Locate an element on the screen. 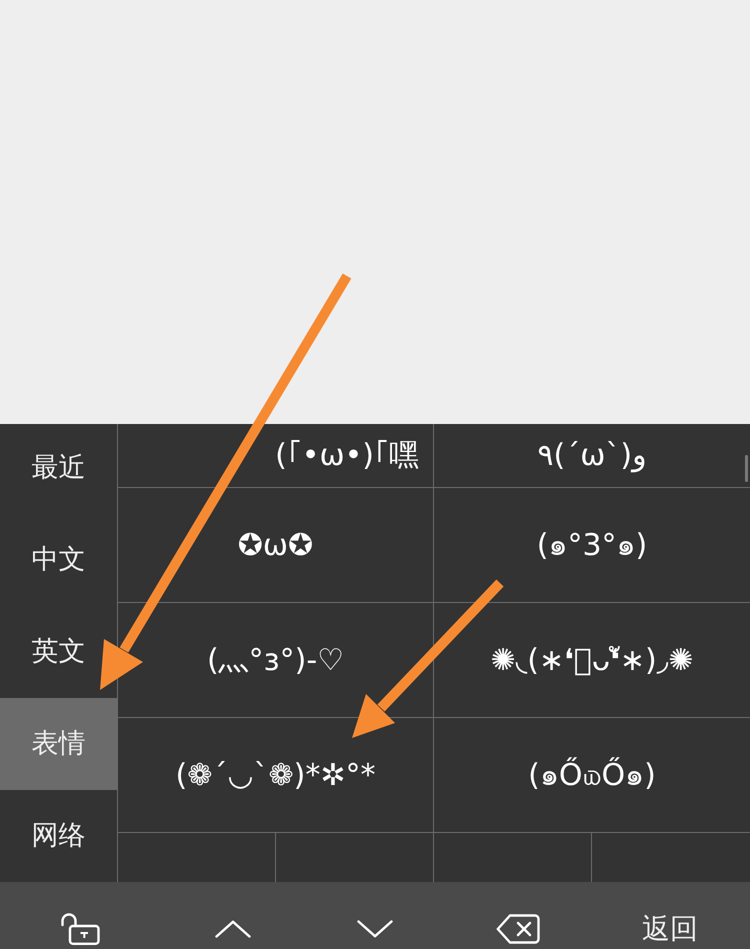 Image resolution: width=750 pixels, height=949 pixels. backspace-icon is located at coordinates (518, 929).